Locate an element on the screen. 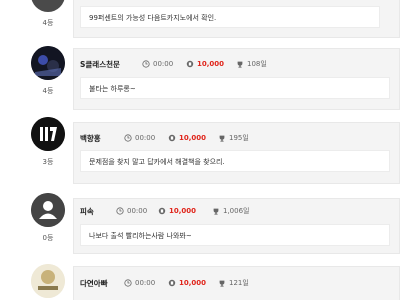  username-link: S클래스천문 is located at coordinates (100, 64).